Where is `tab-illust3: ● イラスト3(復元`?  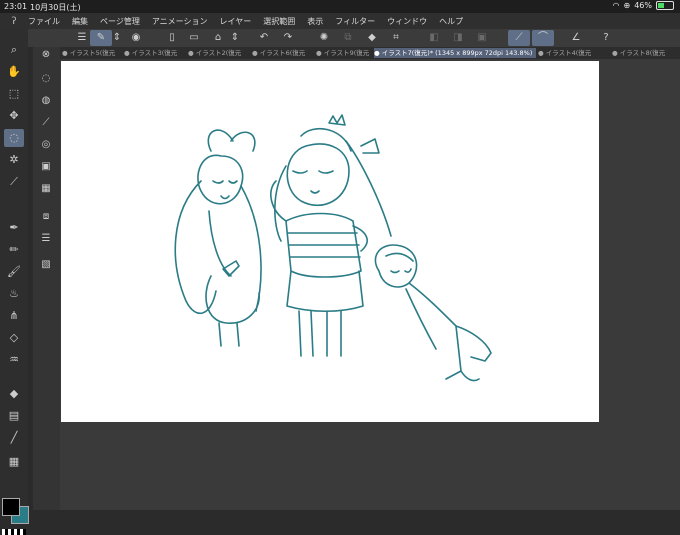 tab-illust3: ● イラスト3(復元 is located at coordinates (154, 53).